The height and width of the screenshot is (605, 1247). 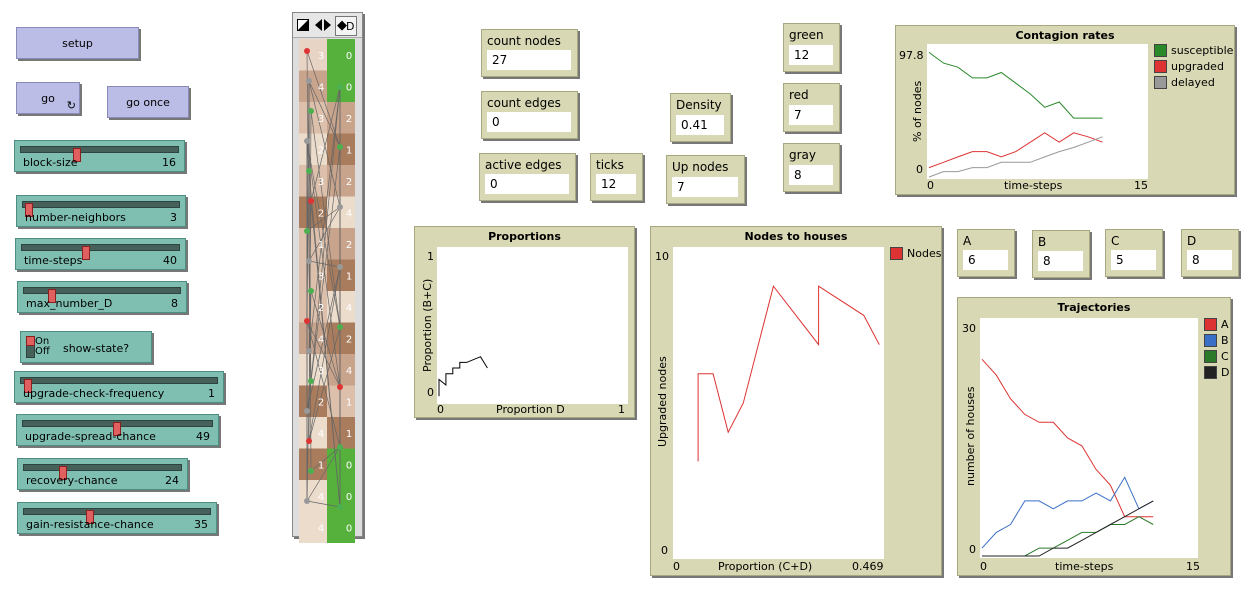 What do you see at coordinates (970, 436) in the screenshot?
I see `y-axis-label: number of houses` at bounding box center [970, 436].